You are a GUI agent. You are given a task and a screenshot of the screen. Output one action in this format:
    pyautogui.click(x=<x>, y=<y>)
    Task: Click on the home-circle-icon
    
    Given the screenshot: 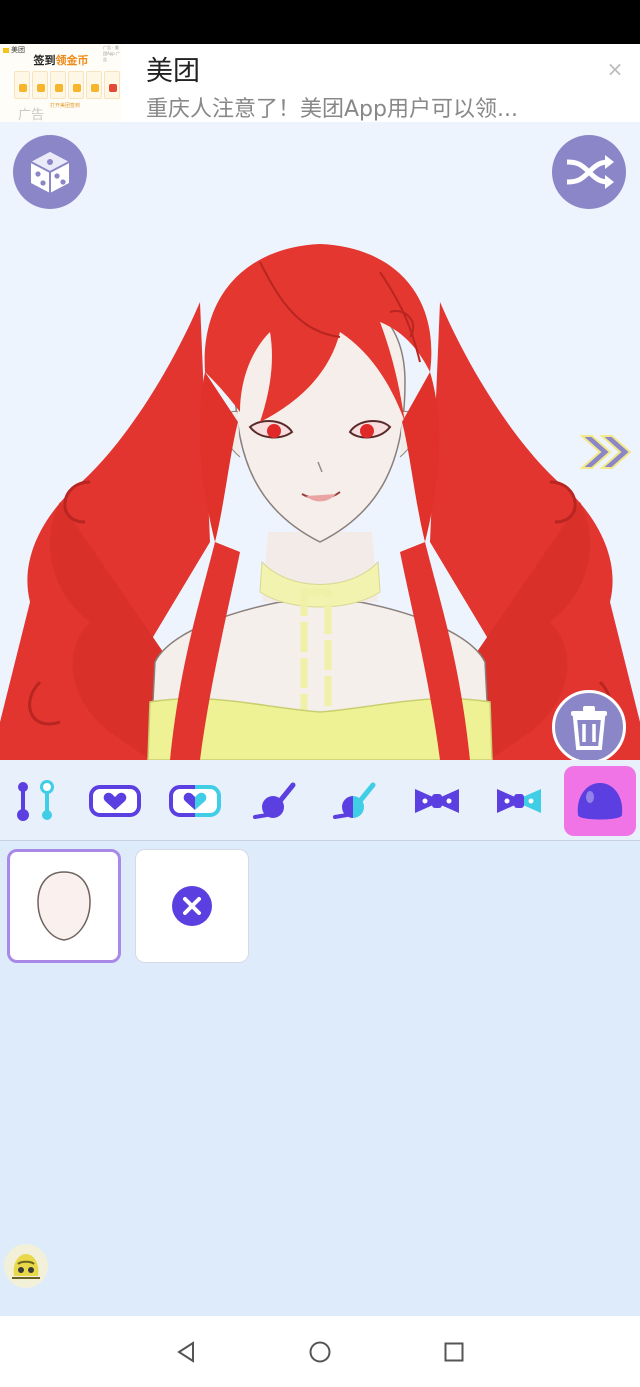 What is the action you would take?
    pyautogui.click(x=320, y=1352)
    